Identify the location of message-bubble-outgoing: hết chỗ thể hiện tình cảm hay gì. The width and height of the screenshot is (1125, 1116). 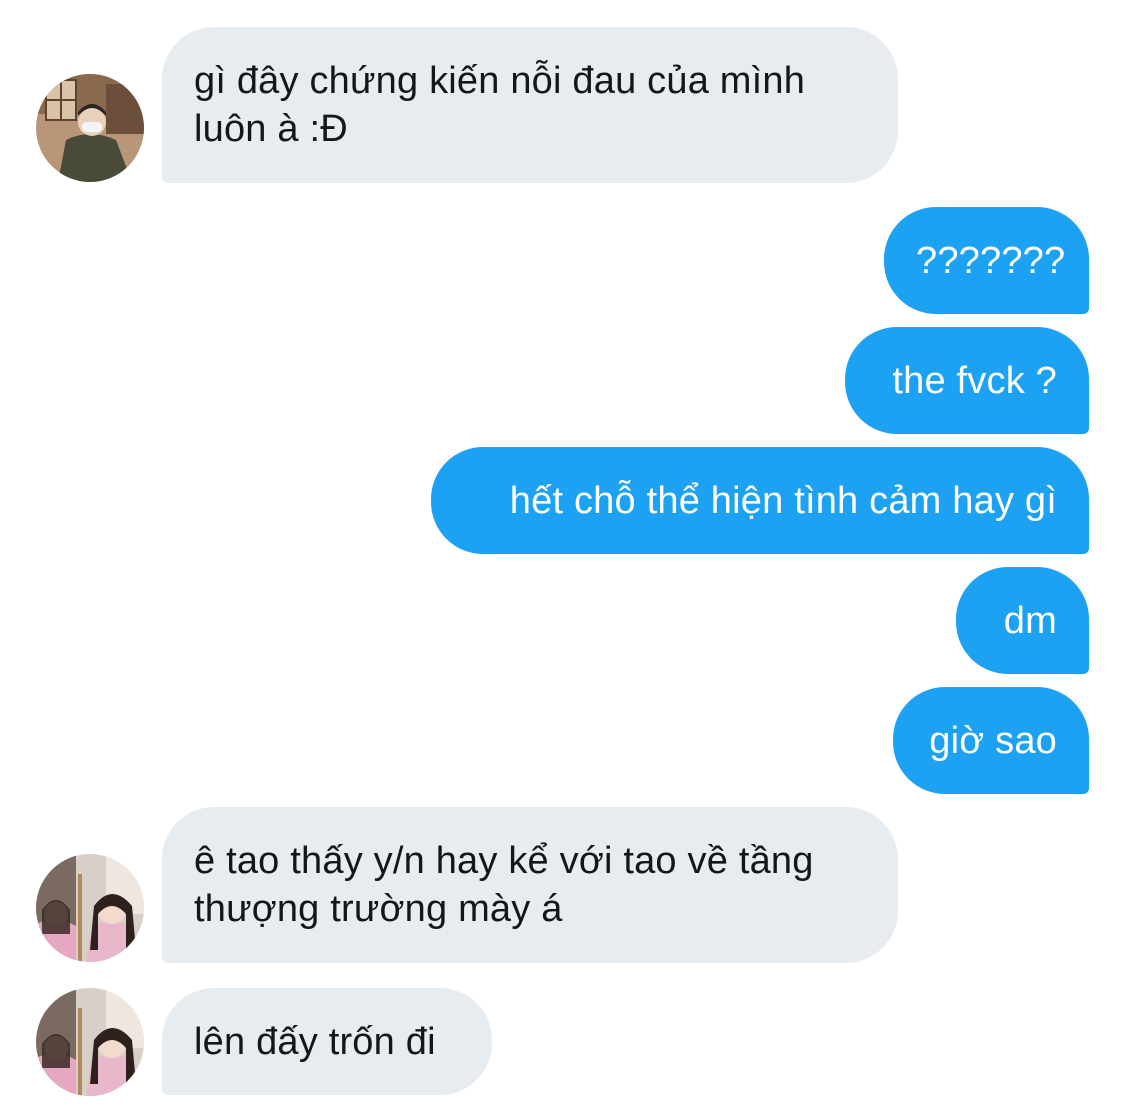
(760, 500).